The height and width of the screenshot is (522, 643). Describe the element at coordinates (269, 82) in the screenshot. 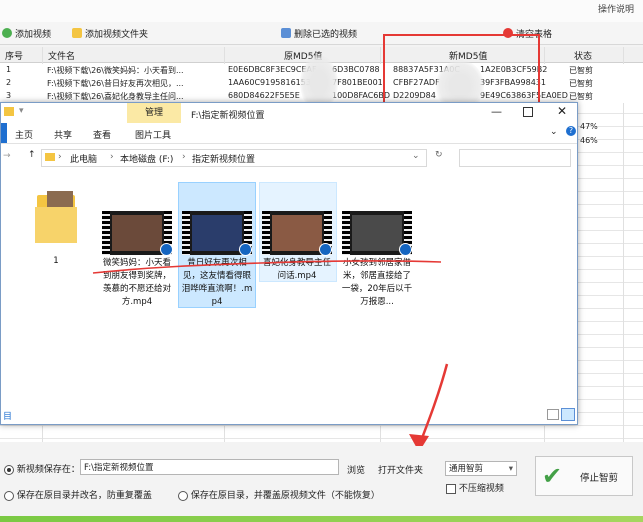

I see `row-orig-md5: 1AA60C9195816153` at that location.